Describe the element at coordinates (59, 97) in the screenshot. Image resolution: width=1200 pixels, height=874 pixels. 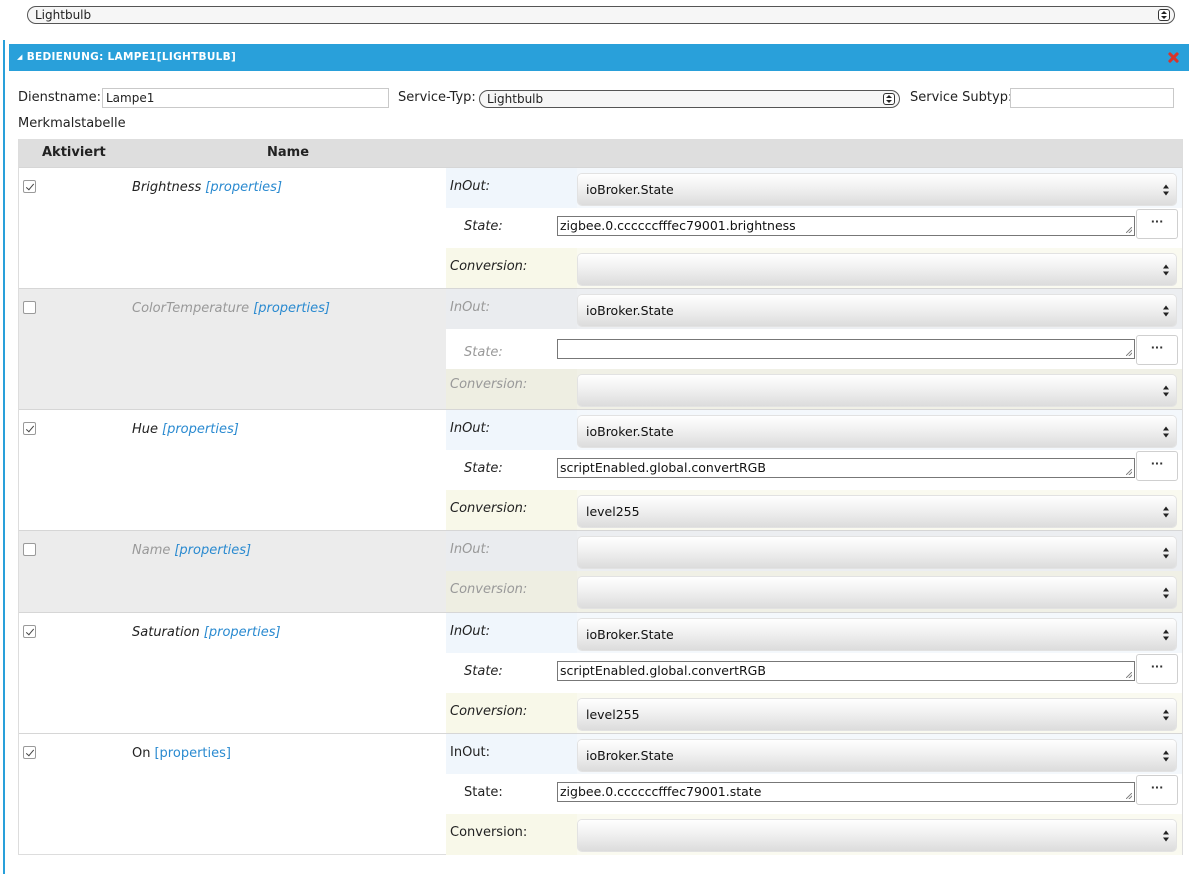
I see `service-name-label: Dienstname:` at that location.